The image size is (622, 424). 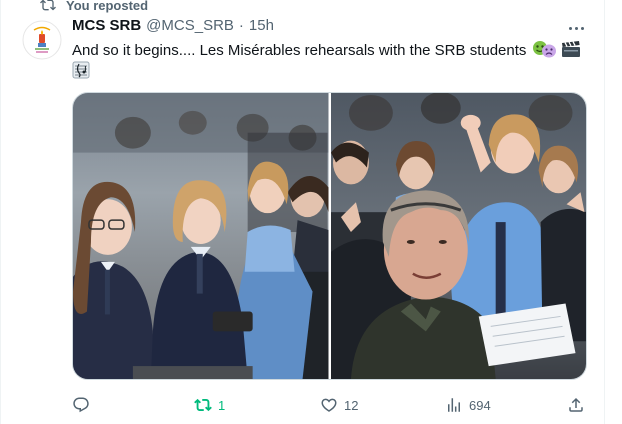 What do you see at coordinates (339, 405) in the screenshot?
I see `like-button: 12` at bounding box center [339, 405].